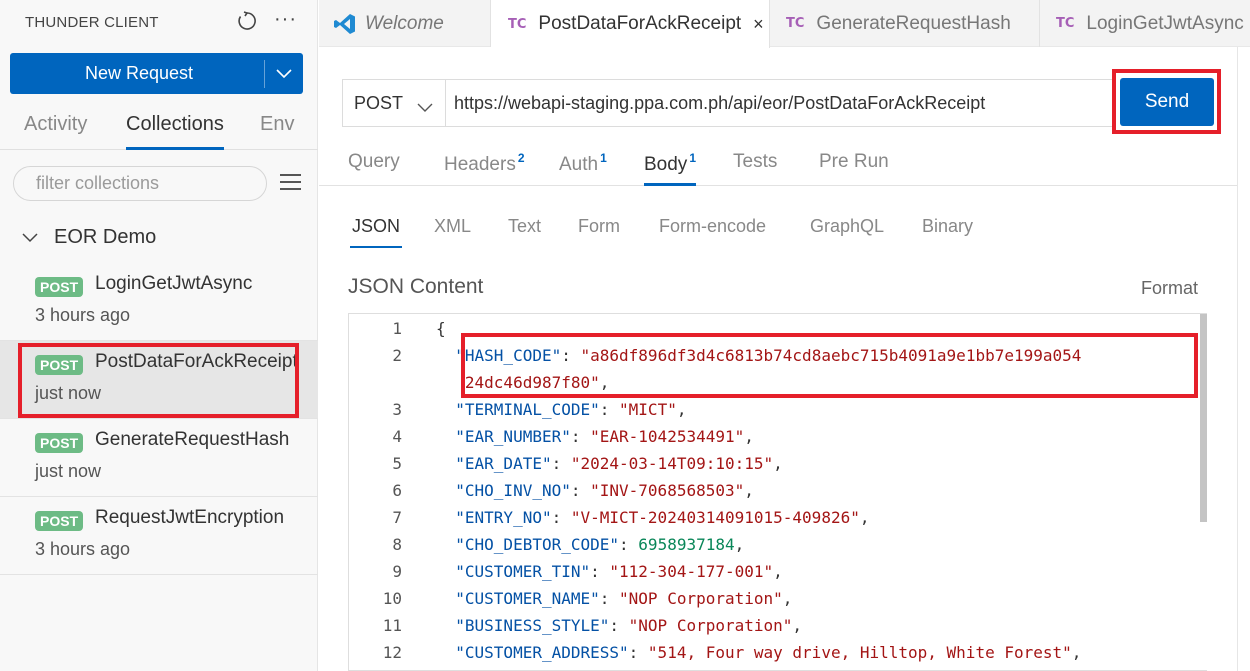 This screenshot has width=1250, height=671. I want to click on tab-text: Text, so click(524, 226).